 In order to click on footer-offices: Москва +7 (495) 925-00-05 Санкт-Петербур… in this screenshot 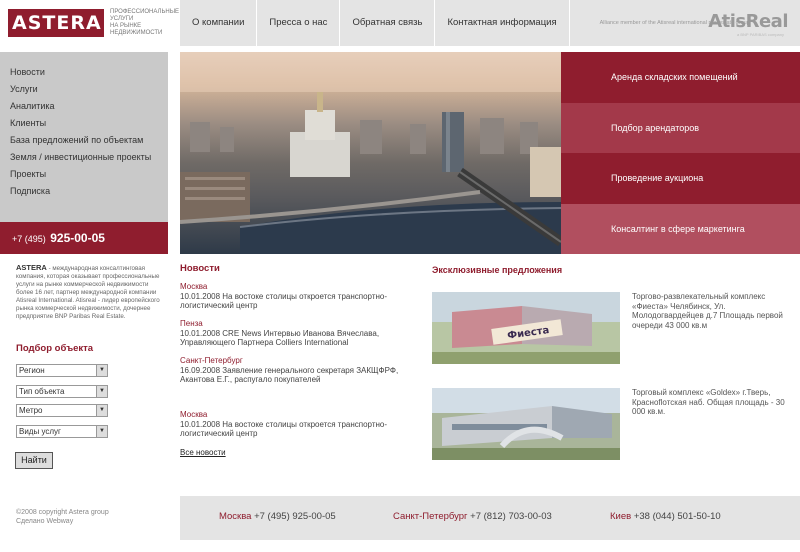, I will do `click(490, 518)`.